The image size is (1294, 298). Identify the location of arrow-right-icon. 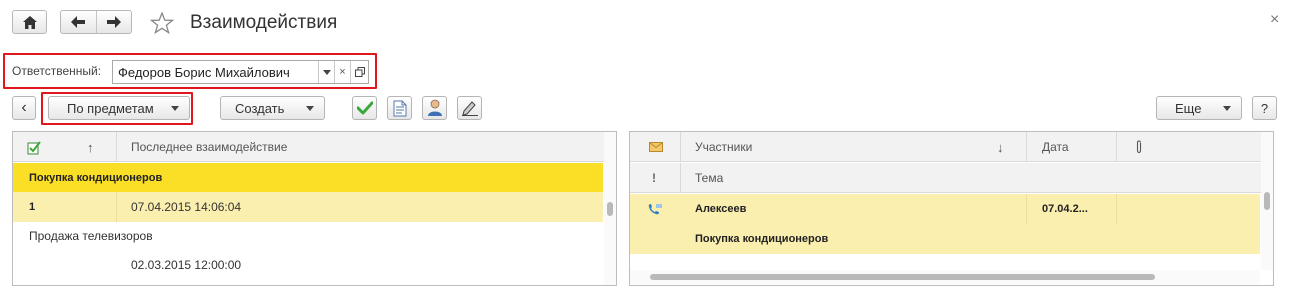
(113, 22).